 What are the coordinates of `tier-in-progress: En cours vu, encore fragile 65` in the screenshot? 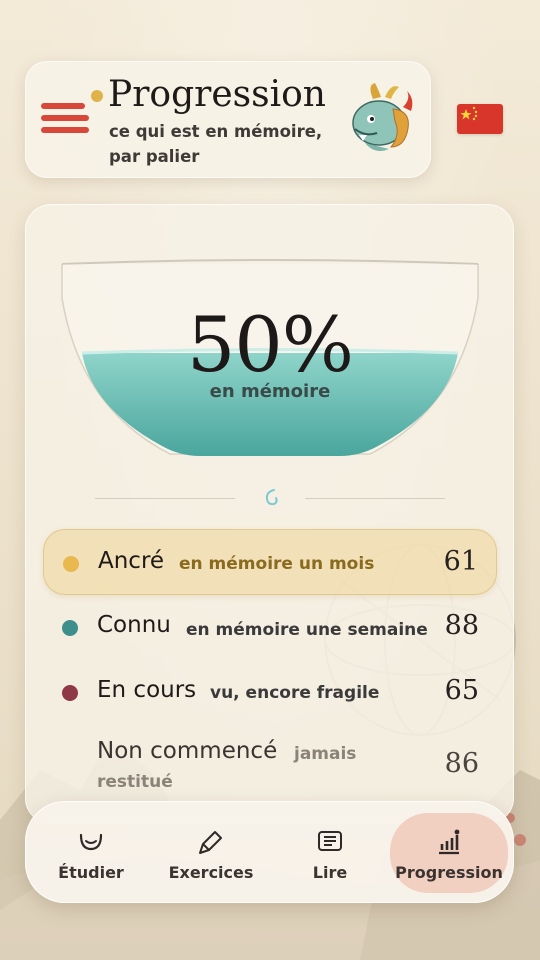 It's located at (270, 692).